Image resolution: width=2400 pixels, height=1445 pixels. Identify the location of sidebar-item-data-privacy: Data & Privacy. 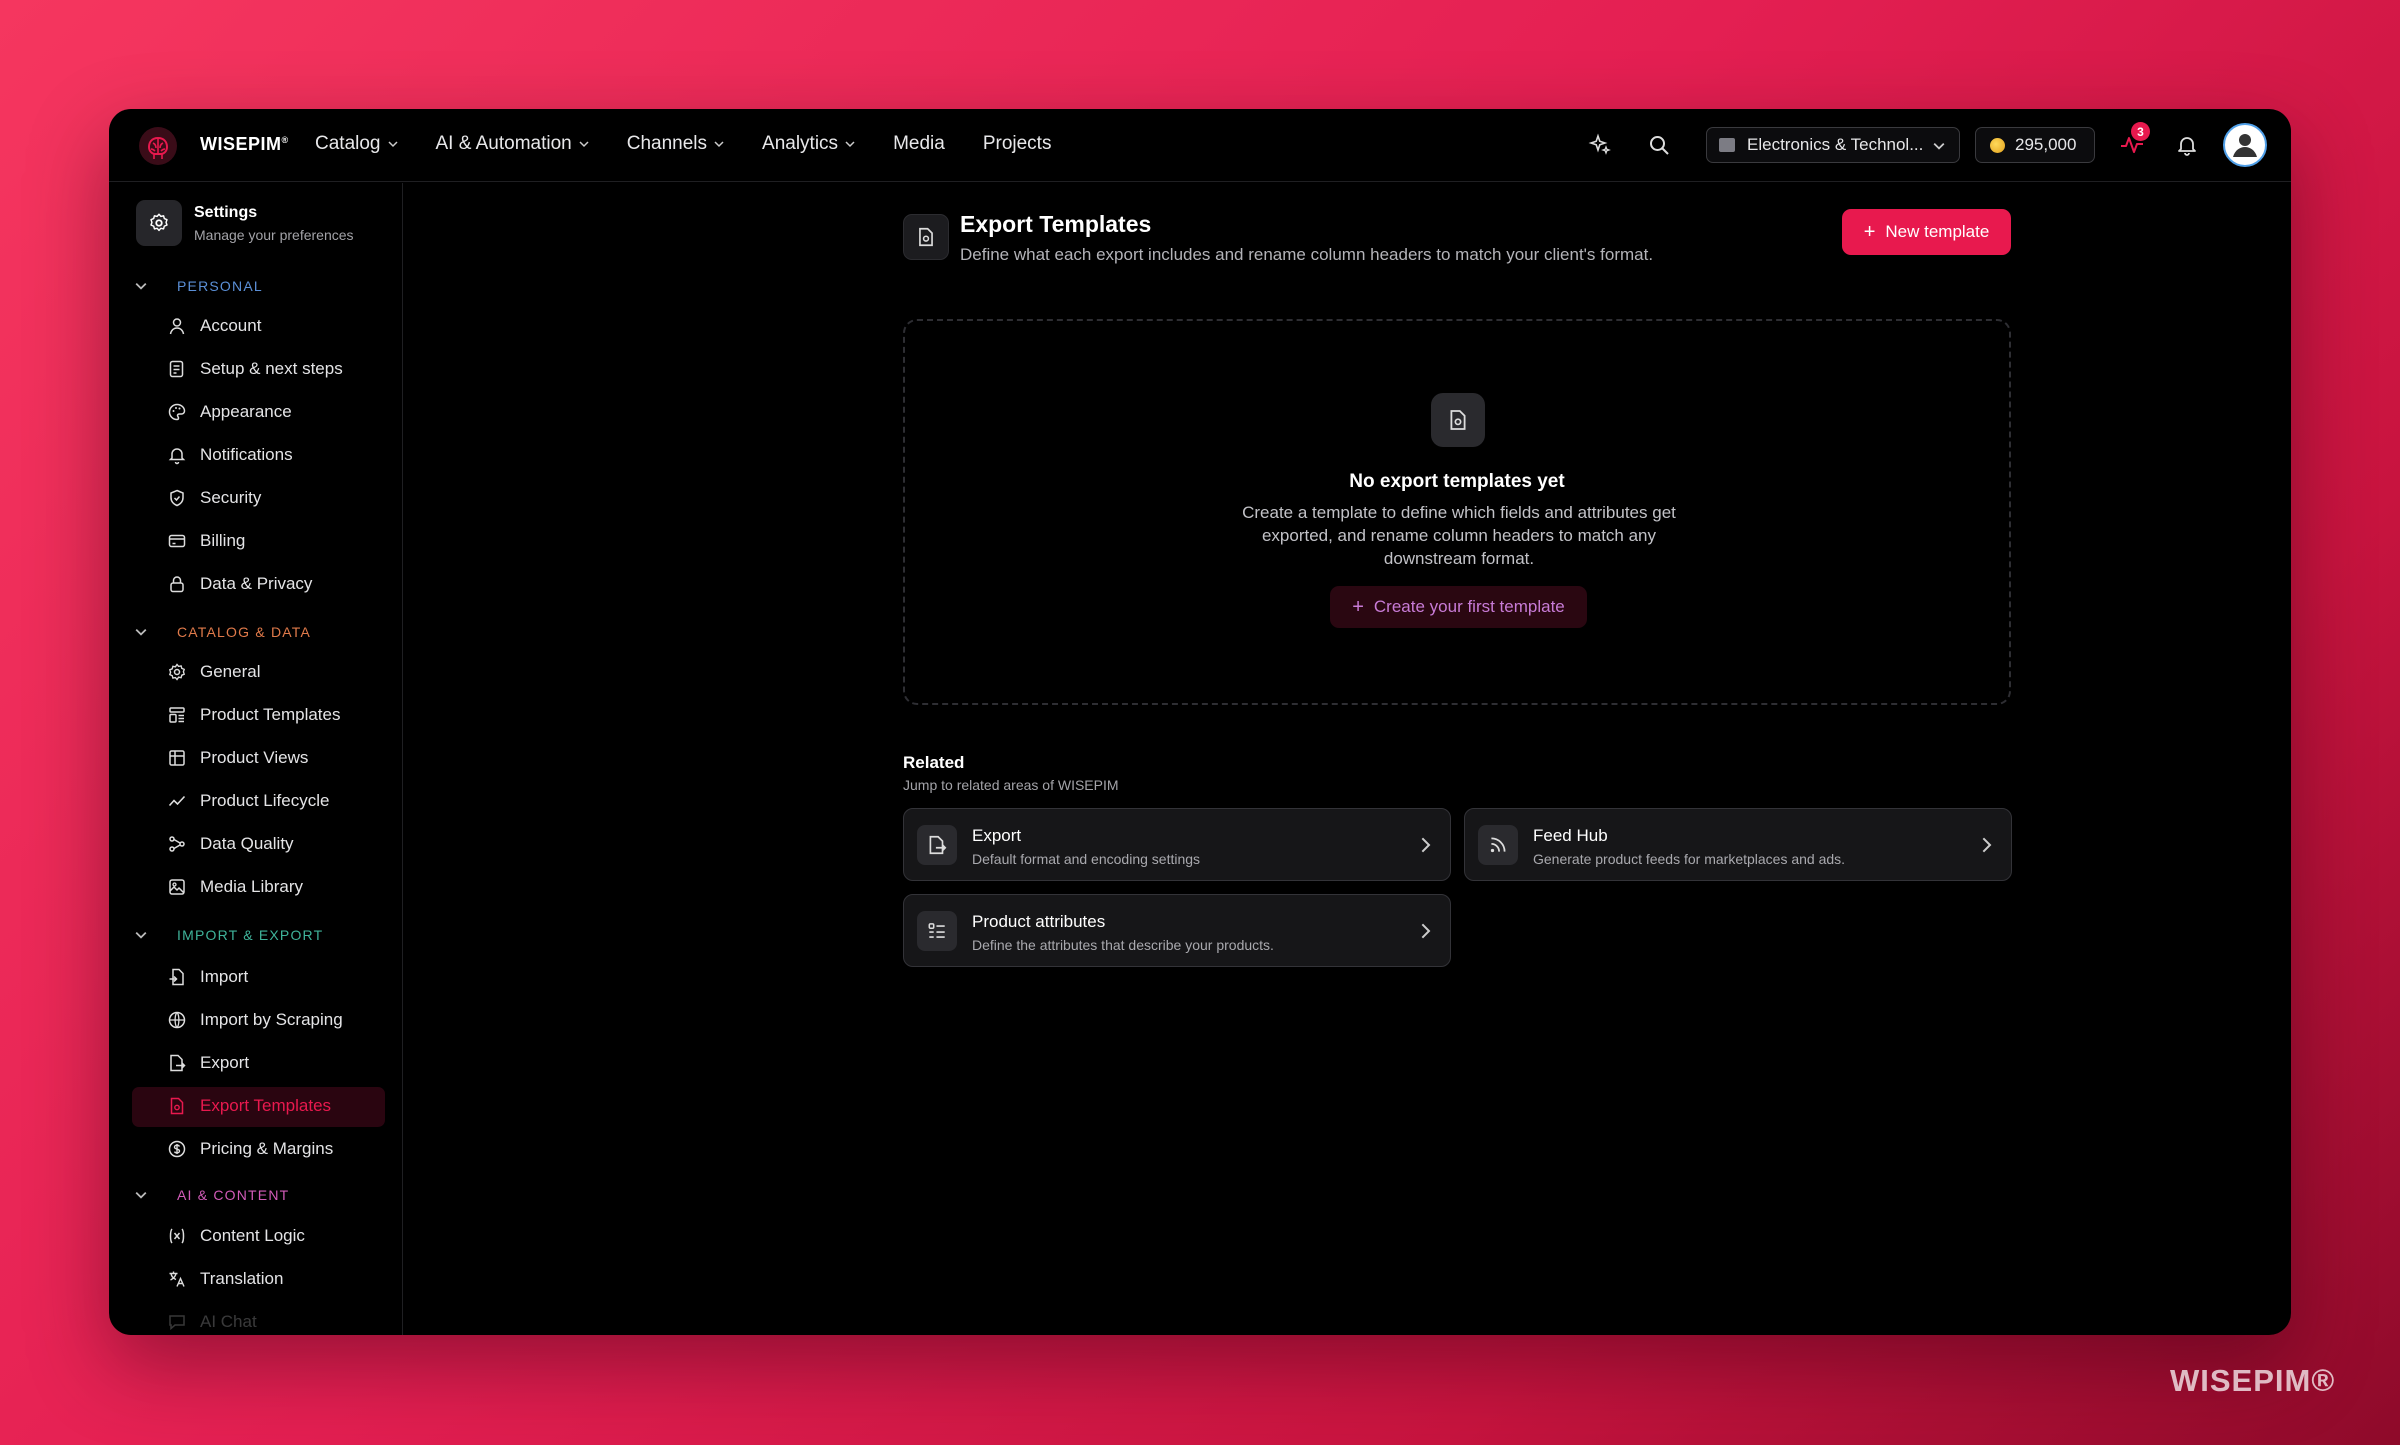
(239, 584).